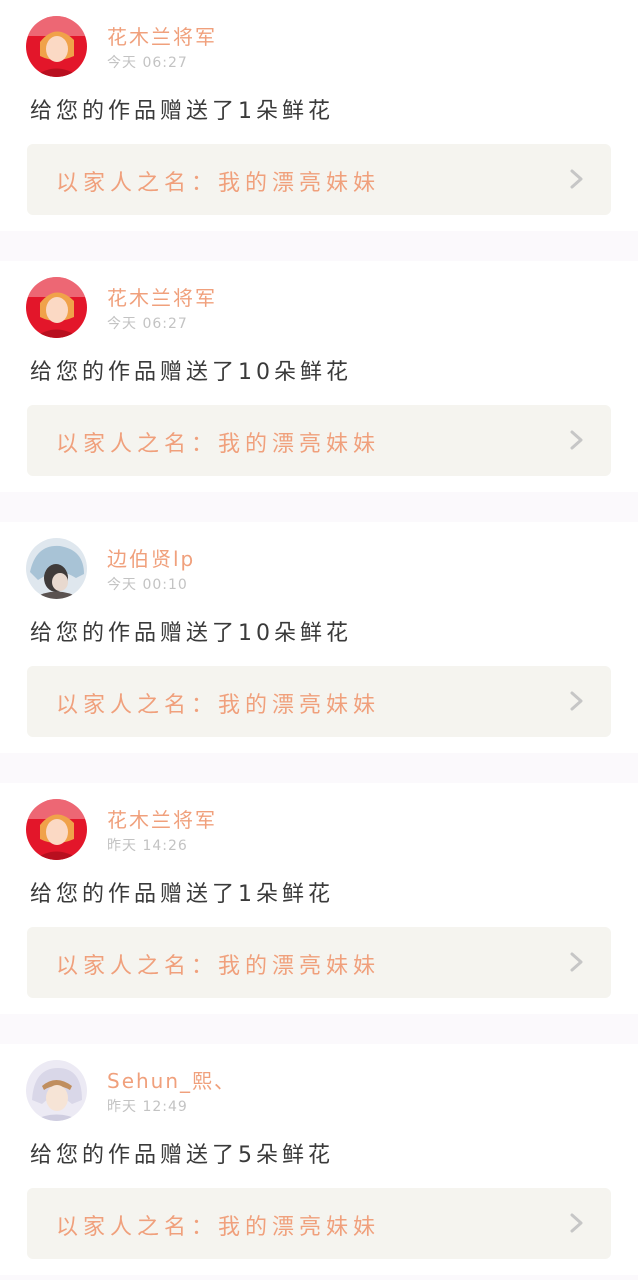 This screenshot has width=638, height=1280. What do you see at coordinates (151, 557) in the screenshot?
I see `username: 边伯贤lp` at bounding box center [151, 557].